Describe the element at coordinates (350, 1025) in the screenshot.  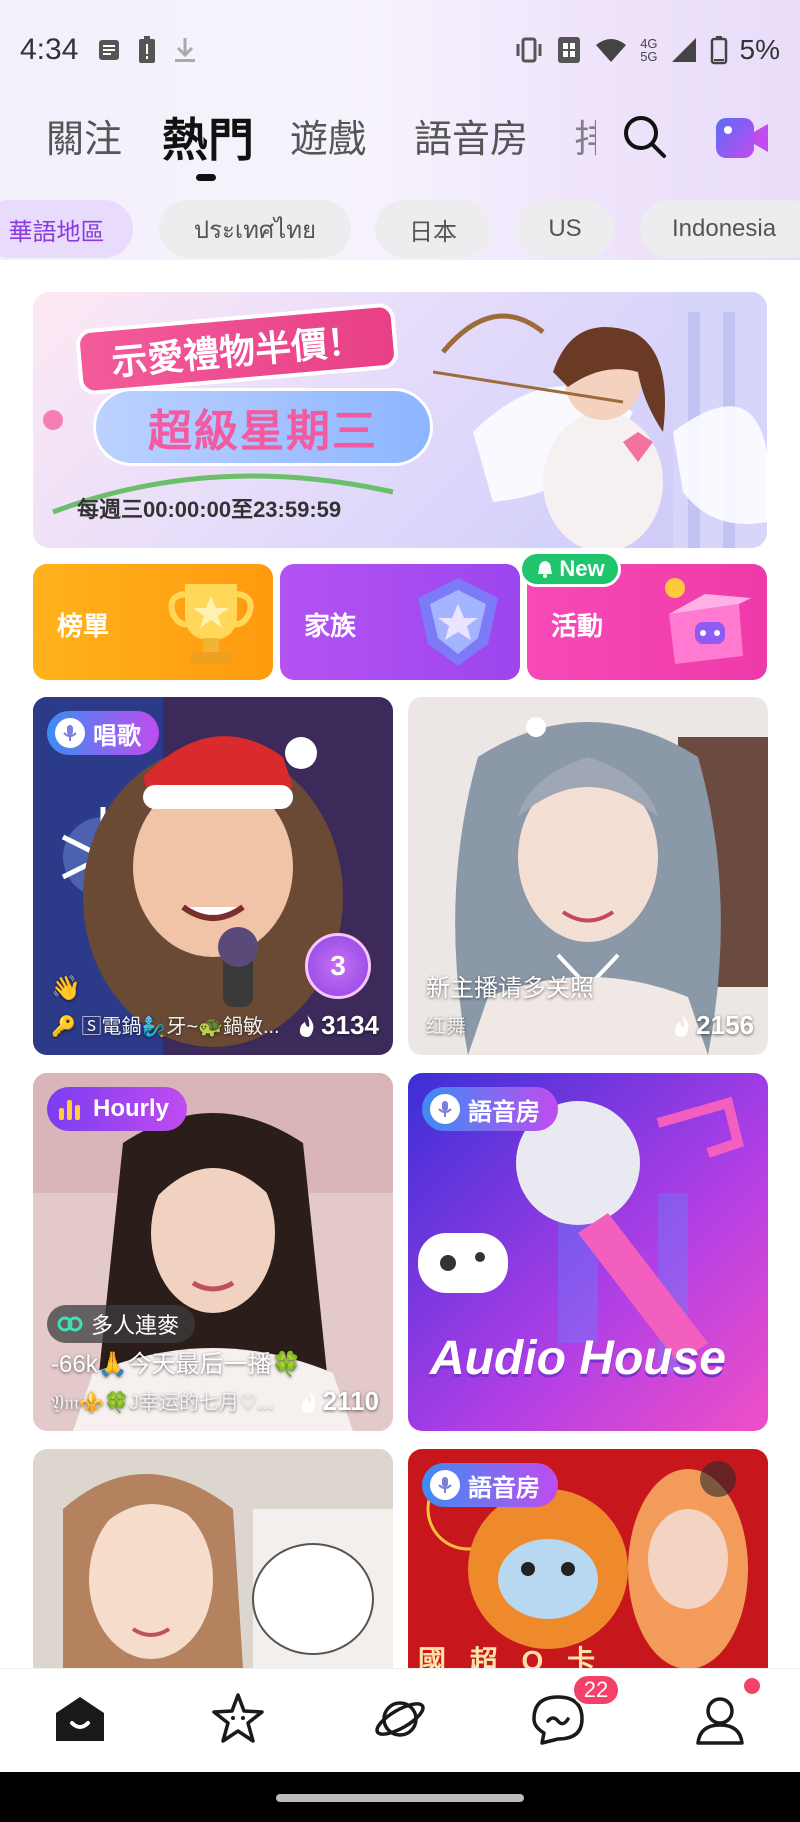
I see `popularity-value: 3134` at that location.